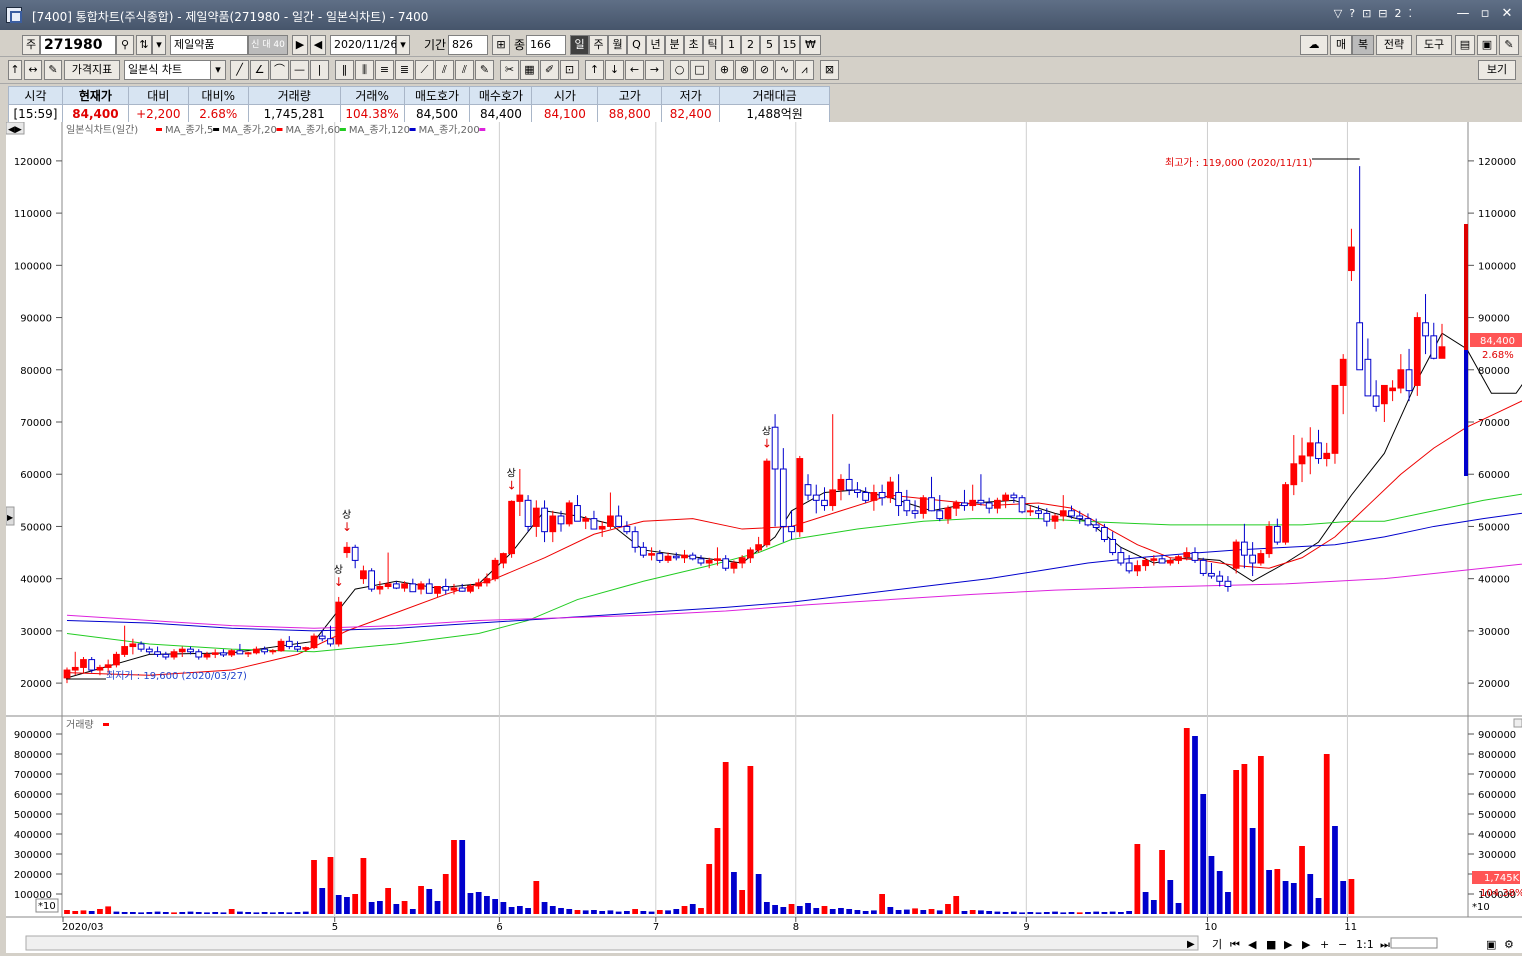  I want to click on chart-type-select: 일본식 차트, so click(168, 70).